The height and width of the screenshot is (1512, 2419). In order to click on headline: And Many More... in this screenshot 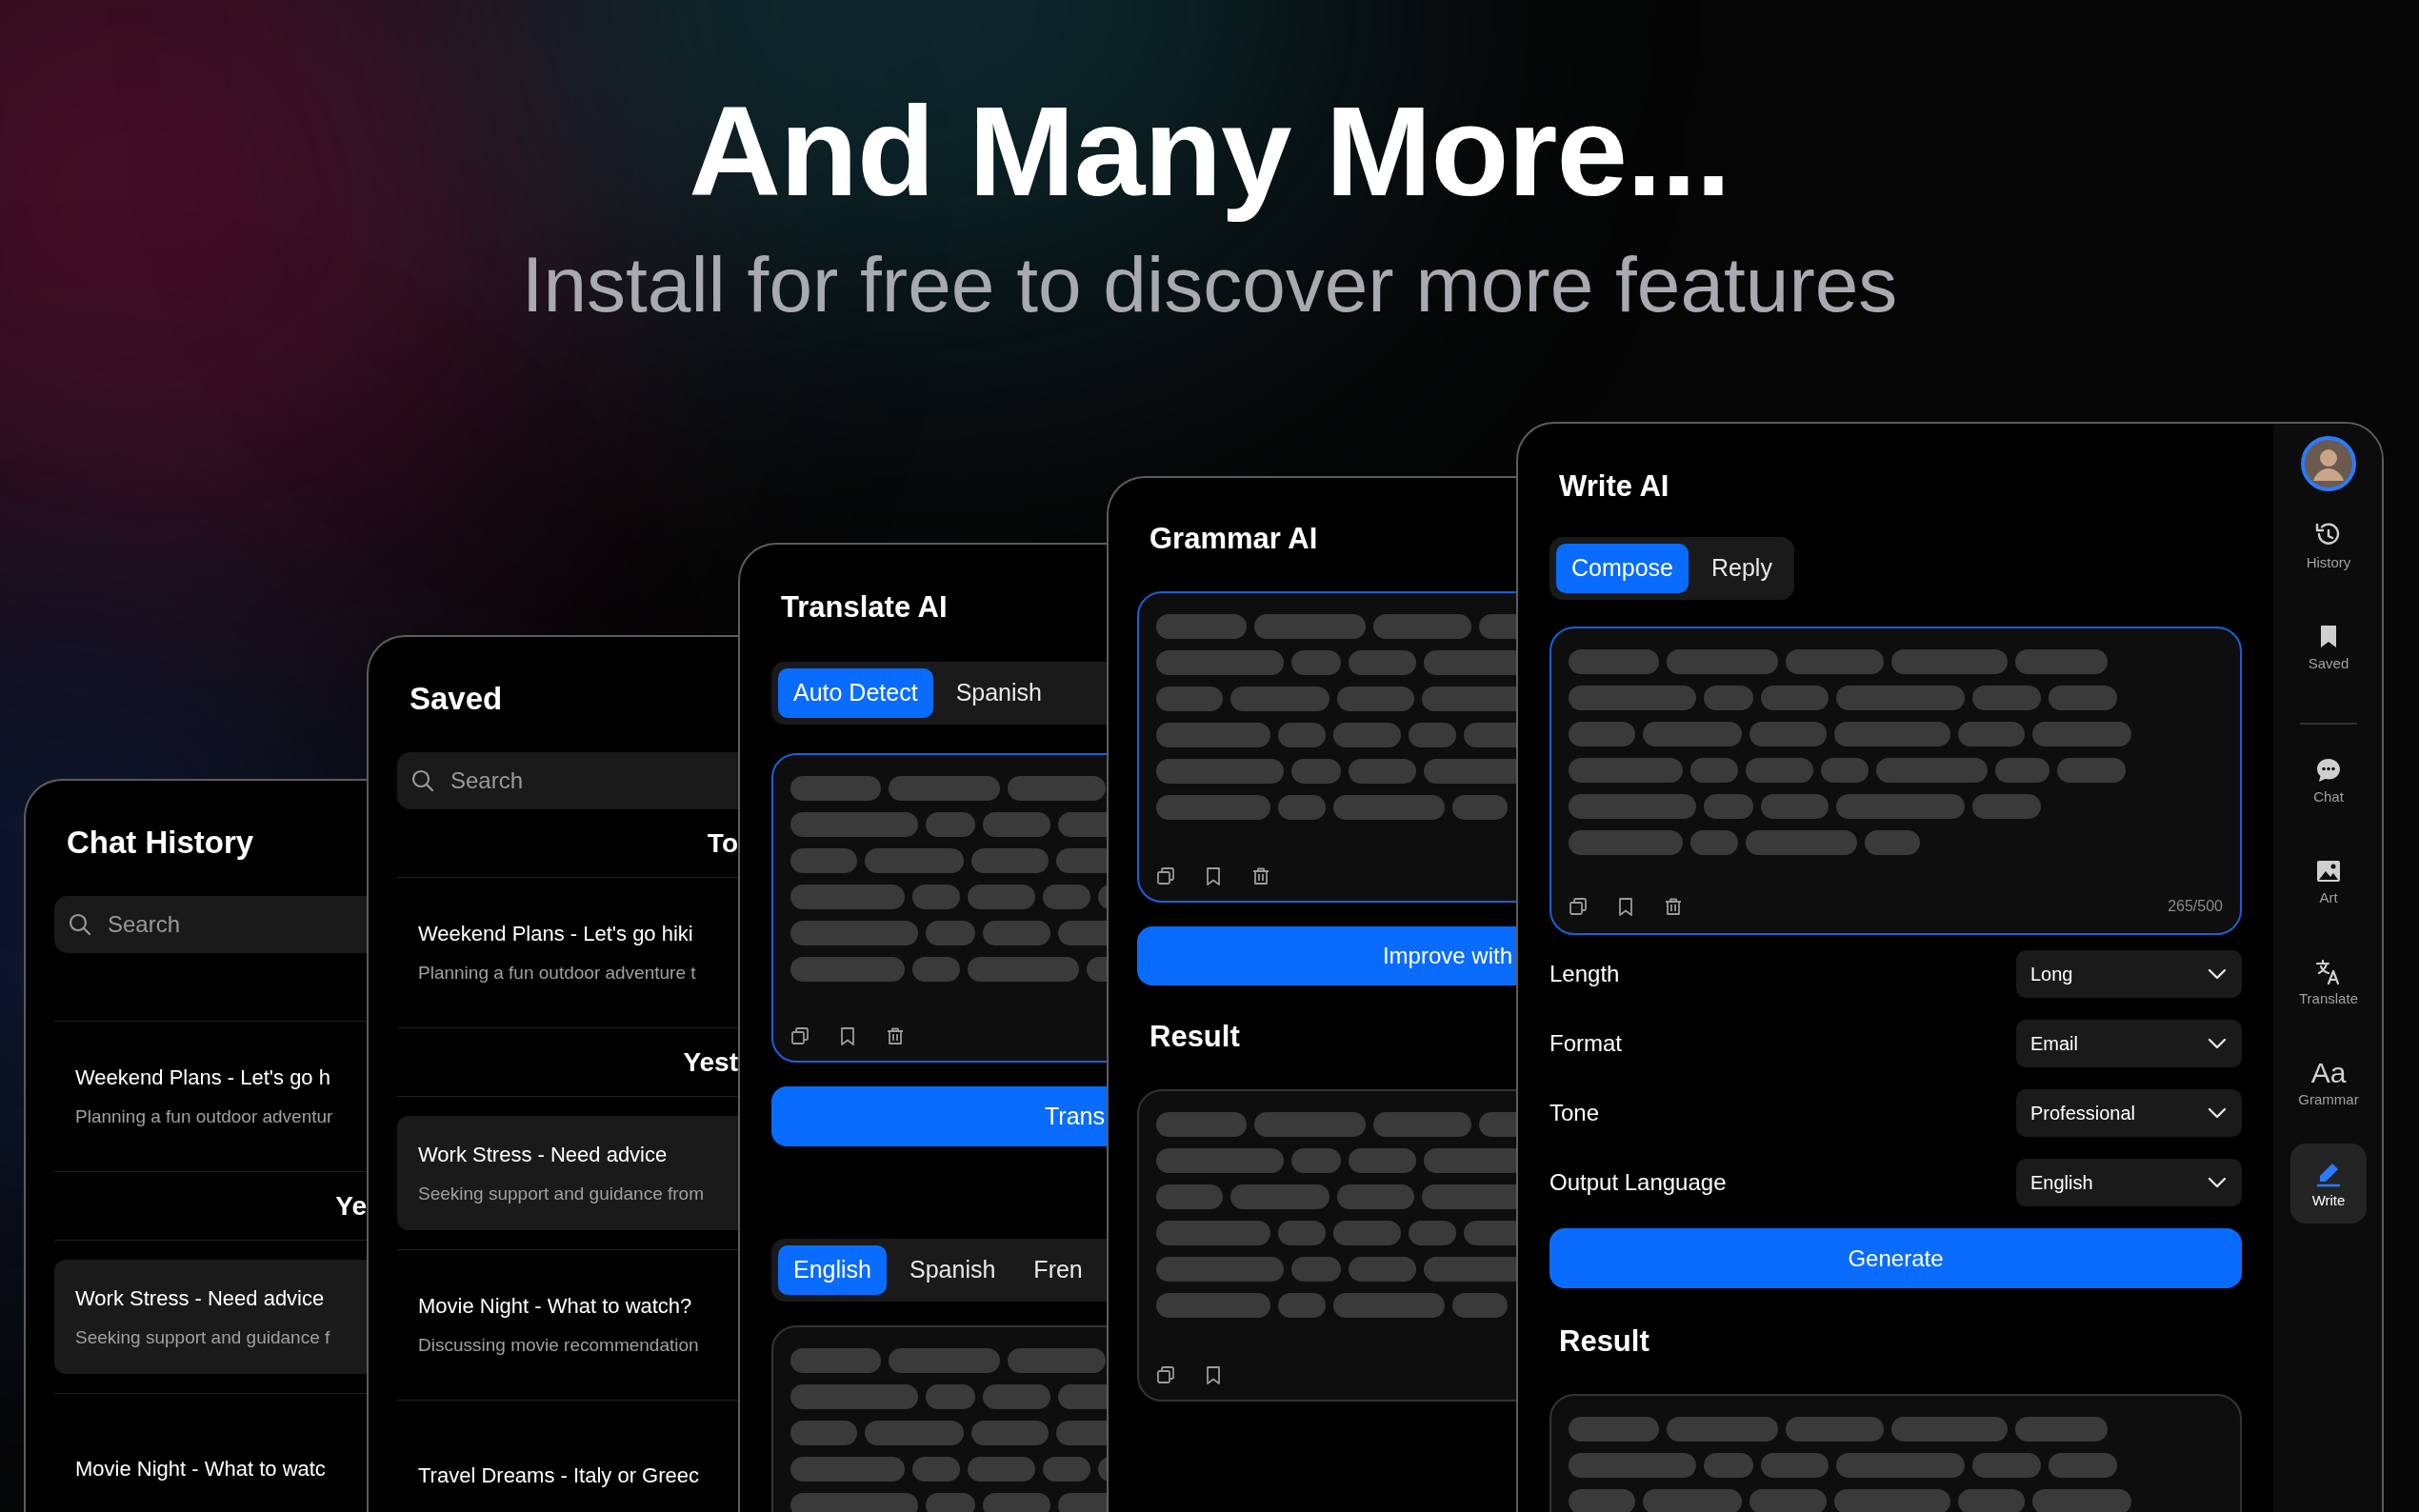, I will do `click(1209, 151)`.